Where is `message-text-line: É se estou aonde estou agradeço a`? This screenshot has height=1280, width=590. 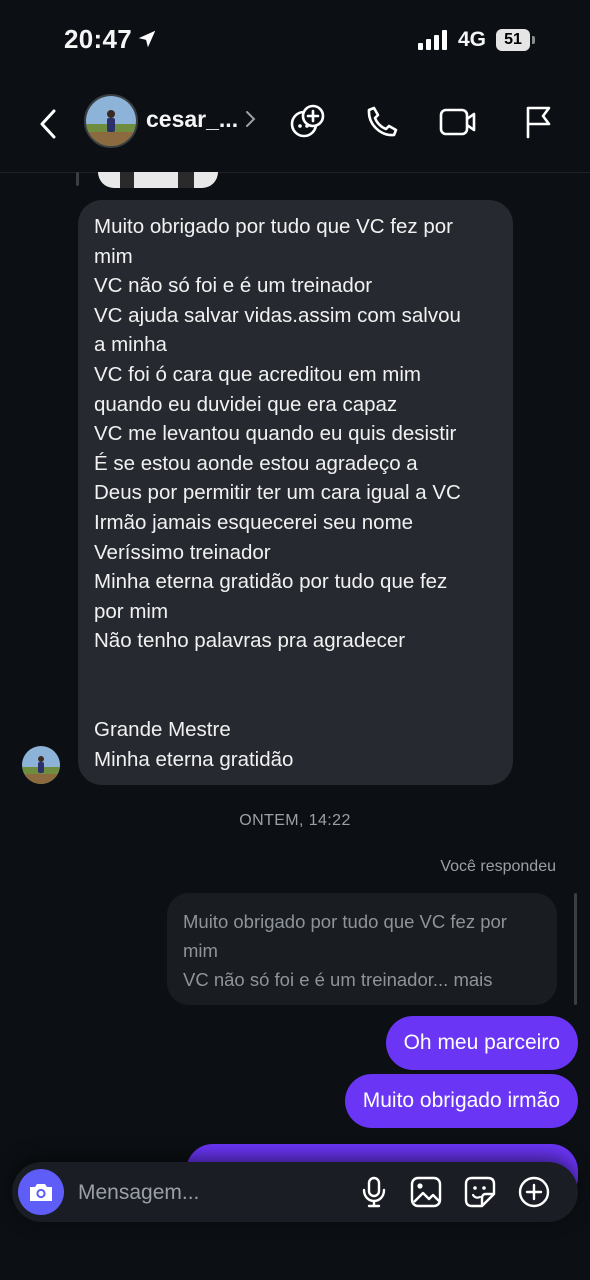
message-text-line: É se estou aonde estou agradeço a is located at coordinates (256, 463).